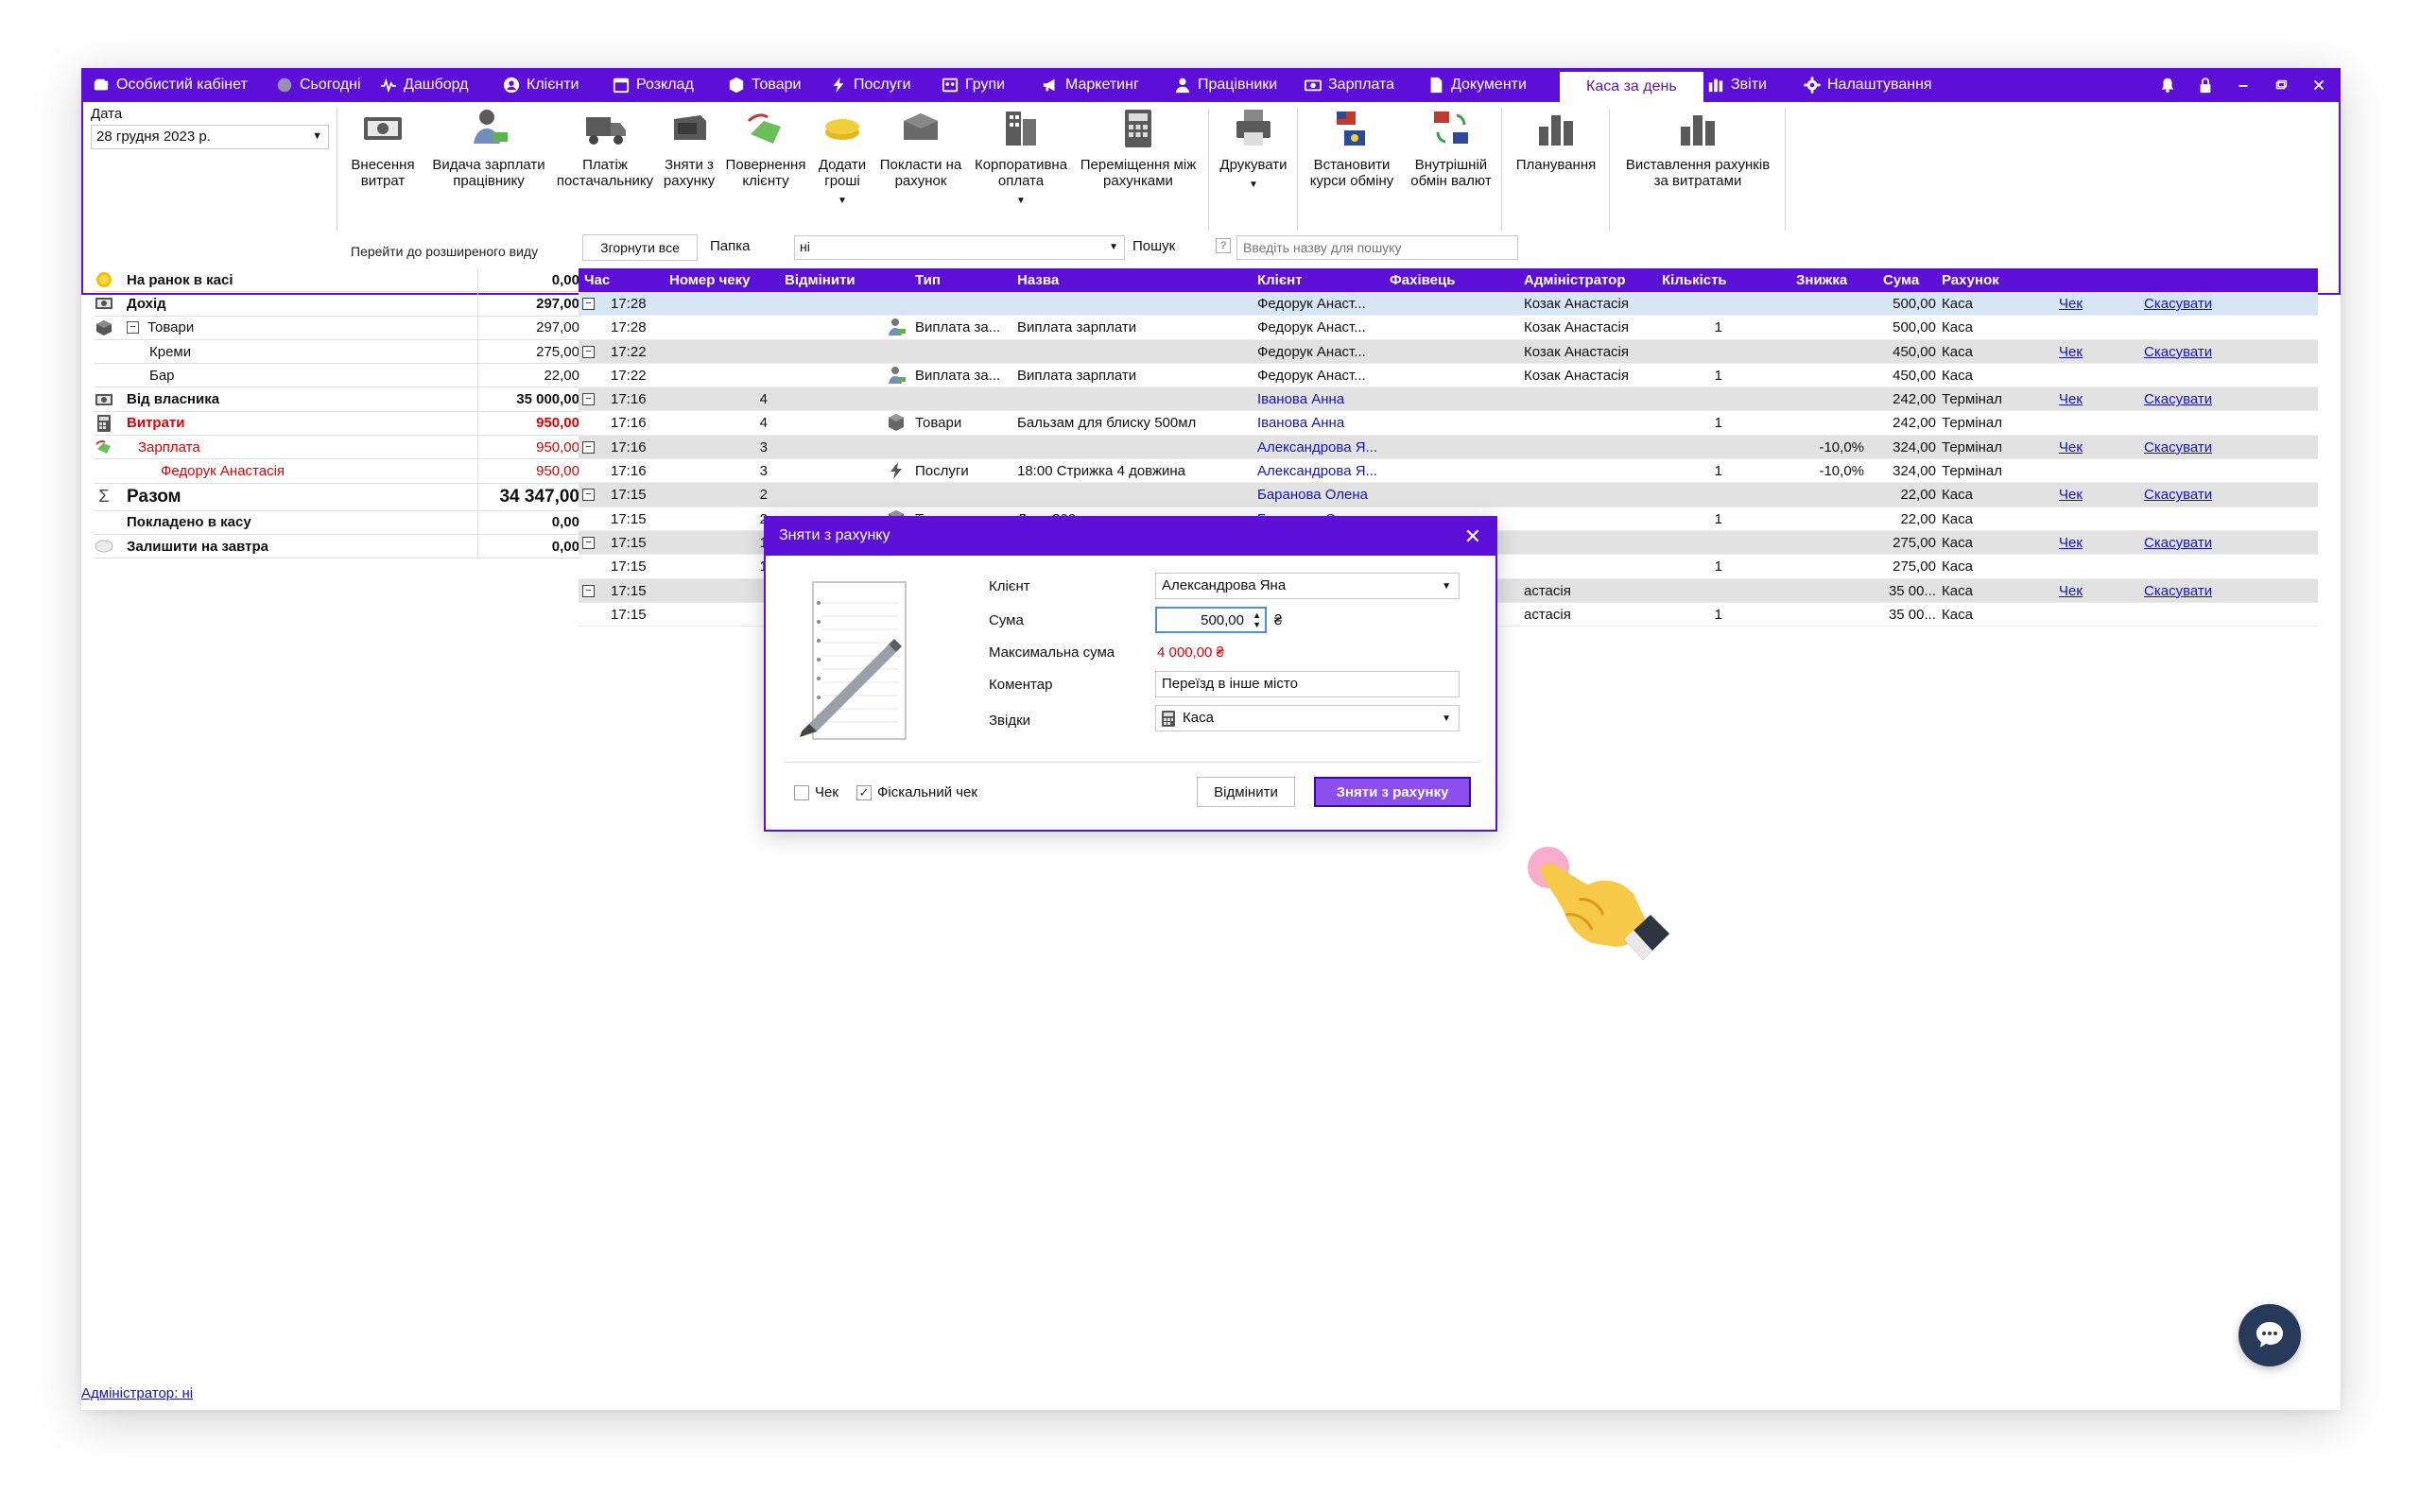 This screenshot has height=1512, width=2420. I want to click on summary-row: Від власника 35 000,00, so click(338, 399).